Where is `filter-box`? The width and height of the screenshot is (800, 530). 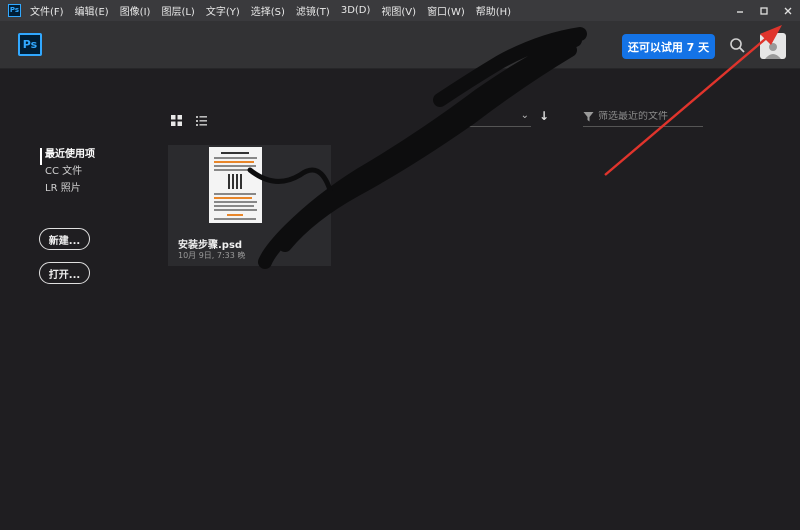 filter-box is located at coordinates (643, 117).